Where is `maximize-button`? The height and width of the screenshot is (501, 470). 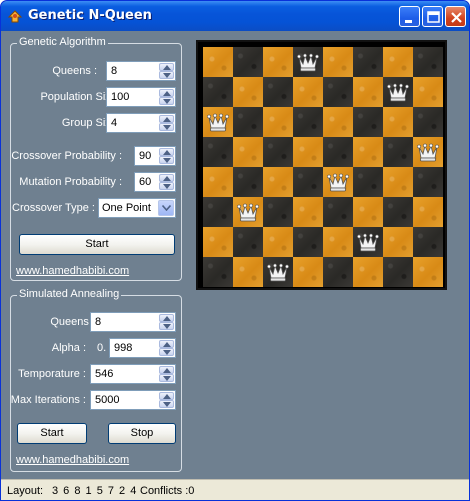 maximize-button is located at coordinates (432, 16).